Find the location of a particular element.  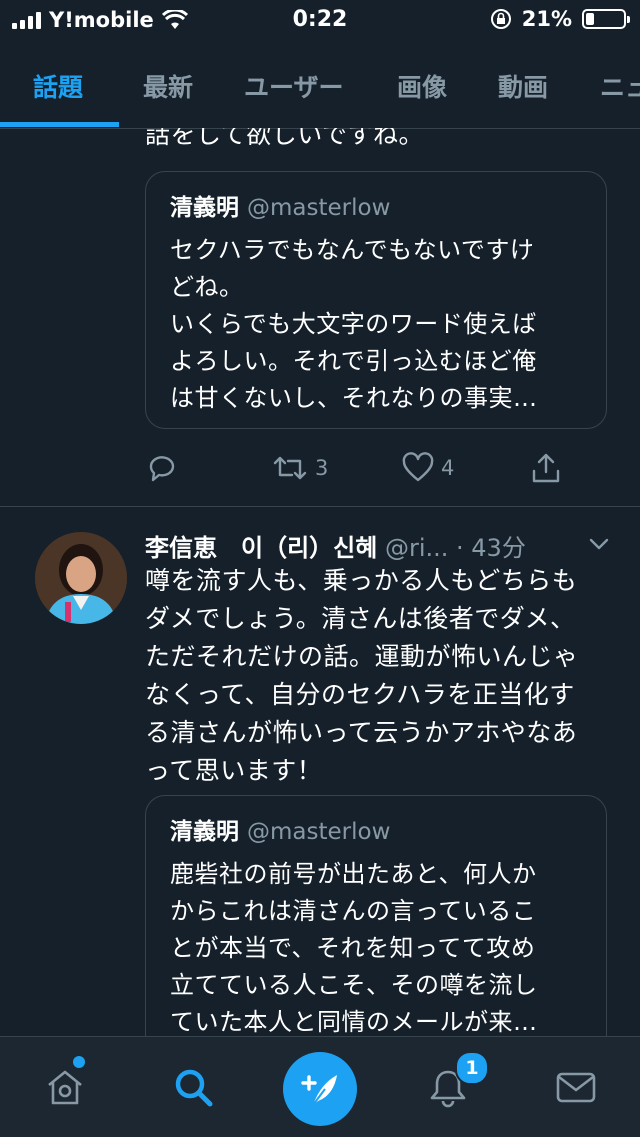

reply-button is located at coordinates (162, 468).